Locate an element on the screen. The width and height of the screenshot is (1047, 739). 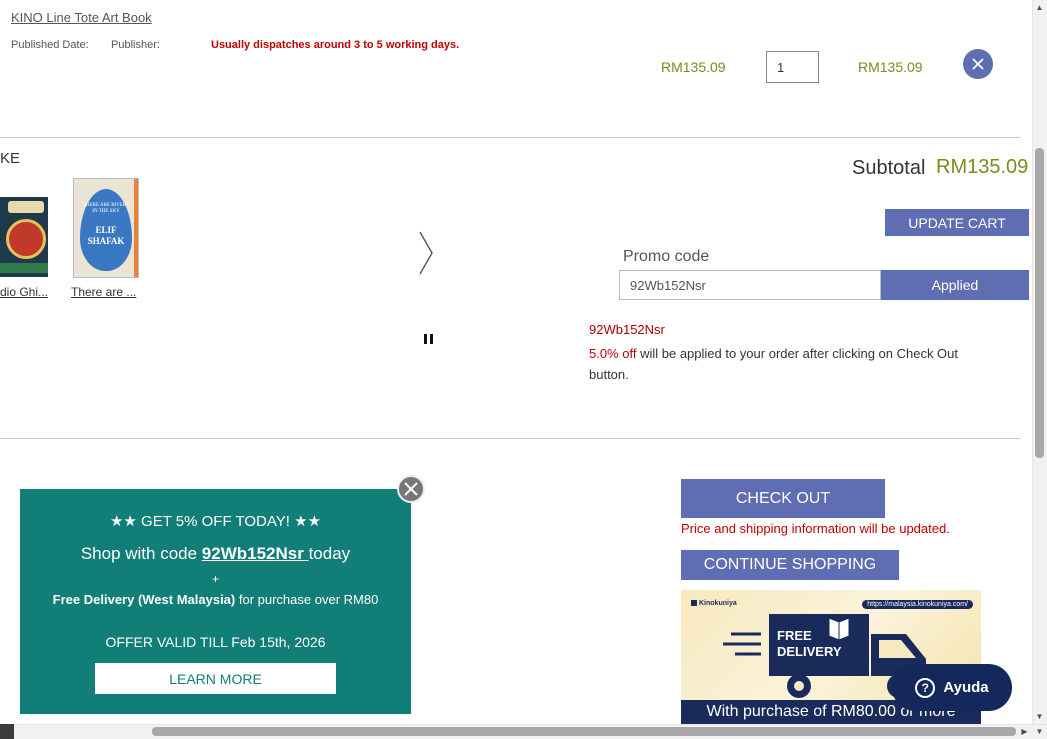
promo-percent: 5.0% off is located at coordinates (613, 353).